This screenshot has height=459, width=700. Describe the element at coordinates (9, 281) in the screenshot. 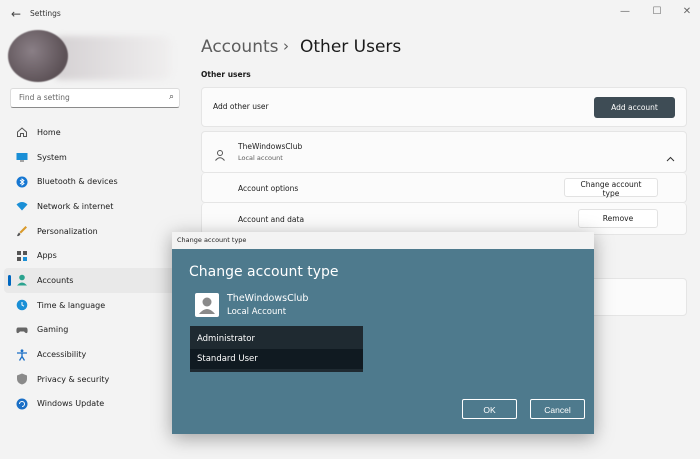

I see `active-indicator` at that location.